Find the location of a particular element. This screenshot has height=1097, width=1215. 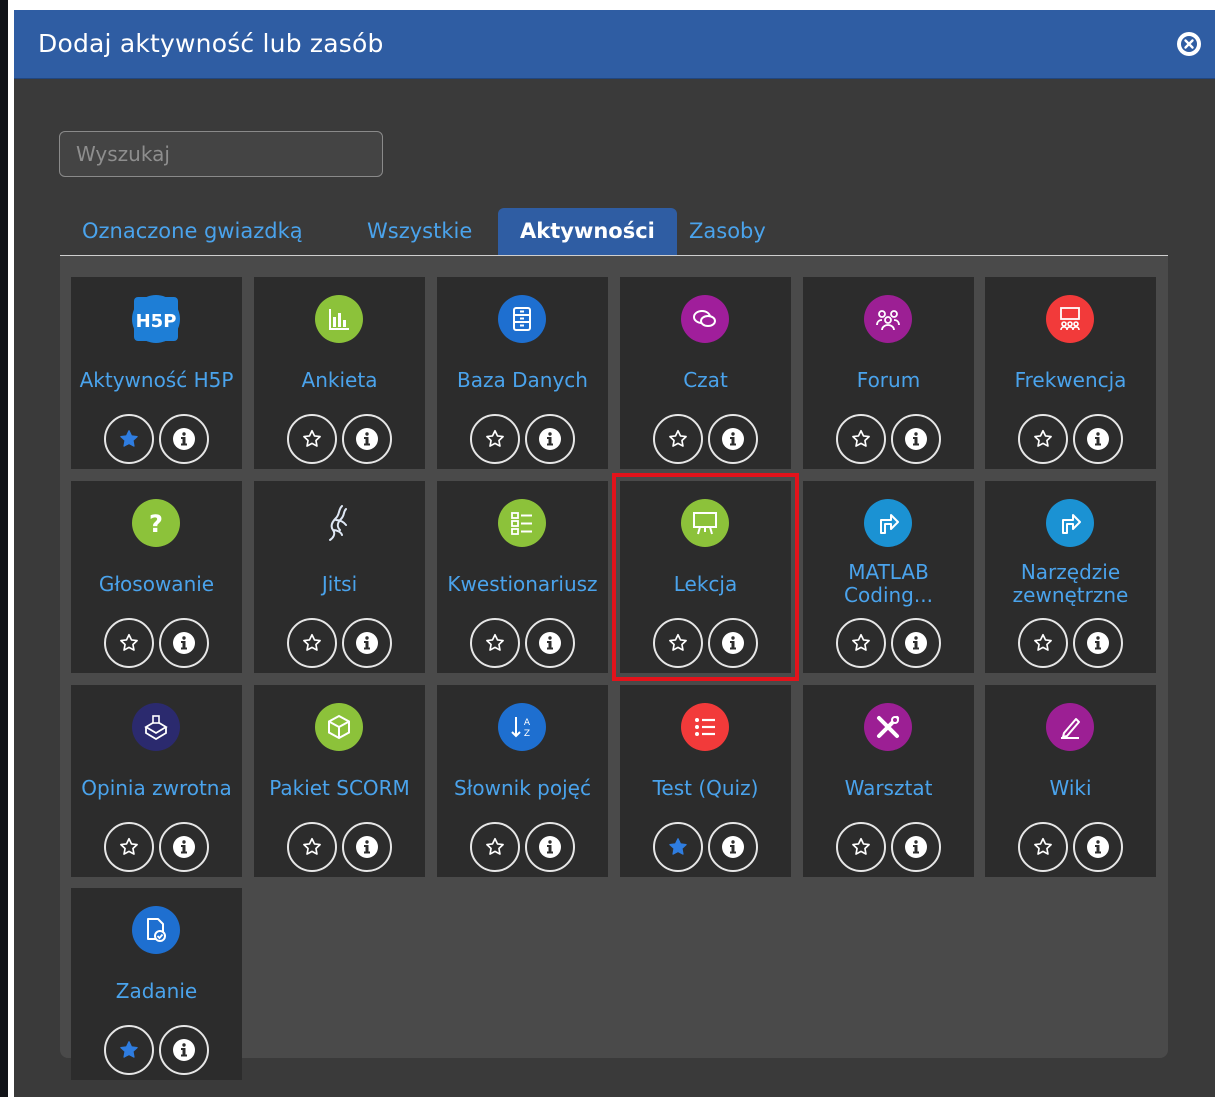

svg-text: Z is located at coordinates (527, 734).